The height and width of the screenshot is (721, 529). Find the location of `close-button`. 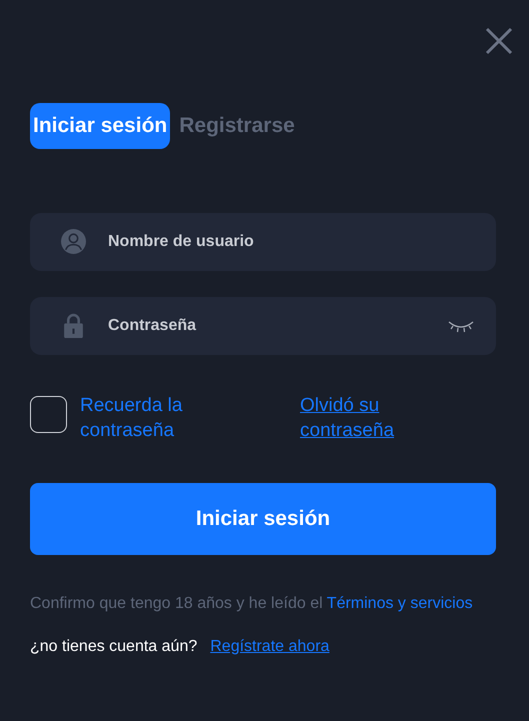

close-button is located at coordinates (499, 41).